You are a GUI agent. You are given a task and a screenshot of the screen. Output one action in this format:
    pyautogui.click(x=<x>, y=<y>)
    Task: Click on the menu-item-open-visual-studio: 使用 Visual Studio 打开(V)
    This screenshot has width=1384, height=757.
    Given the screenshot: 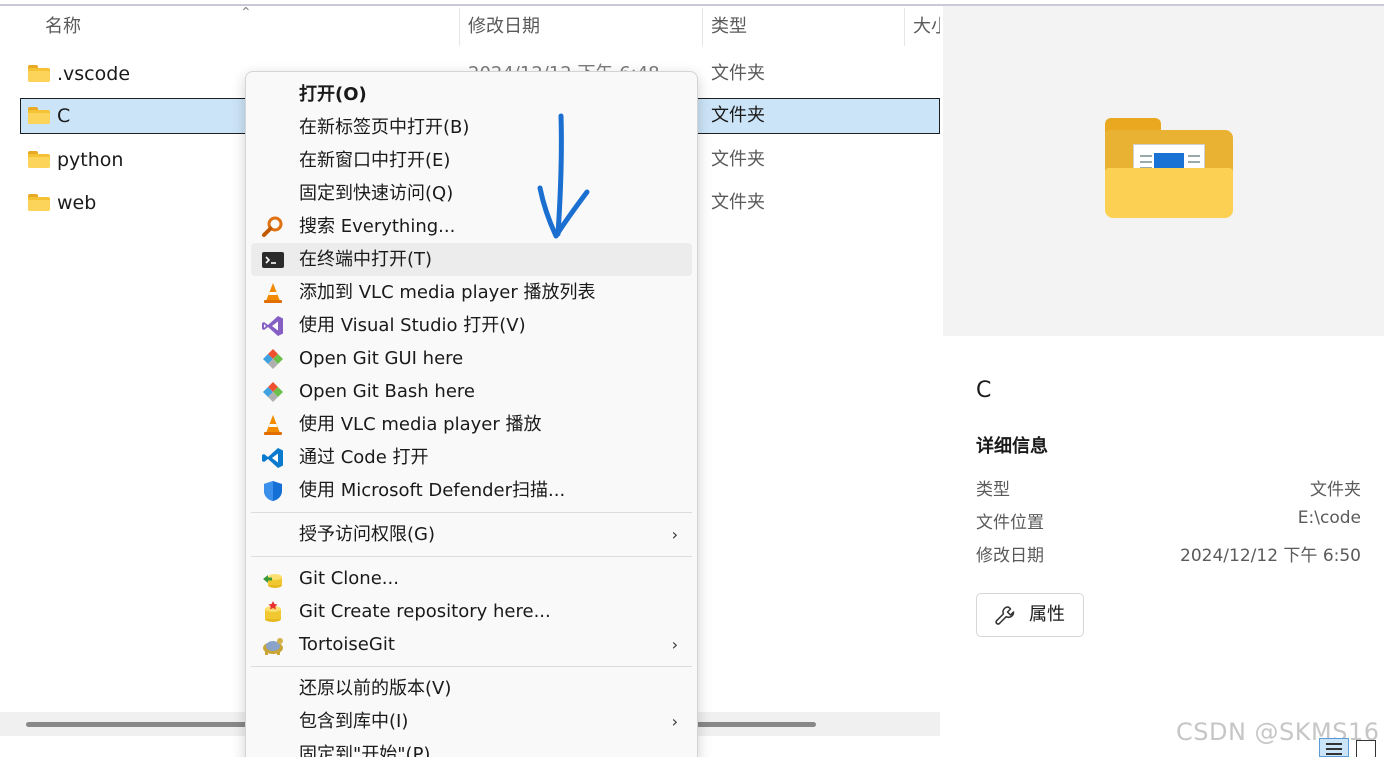 What is the action you would take?
    pyautogui.click(x=471, y=325)
    